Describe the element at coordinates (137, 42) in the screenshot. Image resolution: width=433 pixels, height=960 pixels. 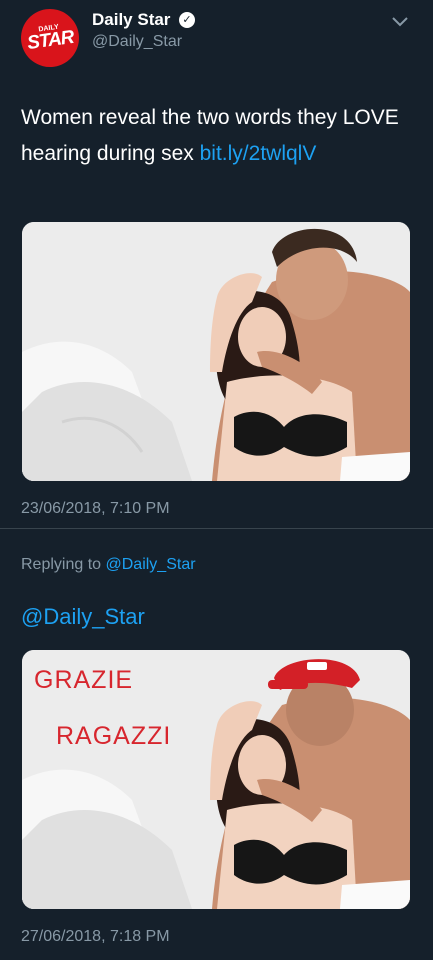
I see `user-handle: @Daily_Star` at that location.